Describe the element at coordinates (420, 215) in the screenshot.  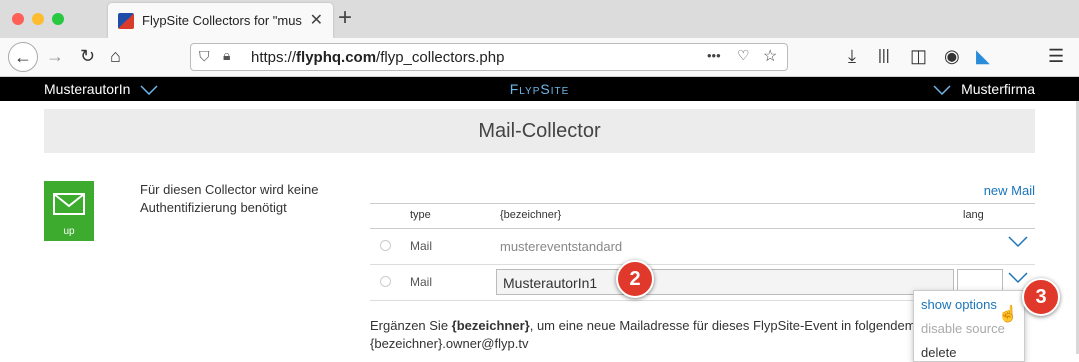
I see `column-header-type: type` at that location.